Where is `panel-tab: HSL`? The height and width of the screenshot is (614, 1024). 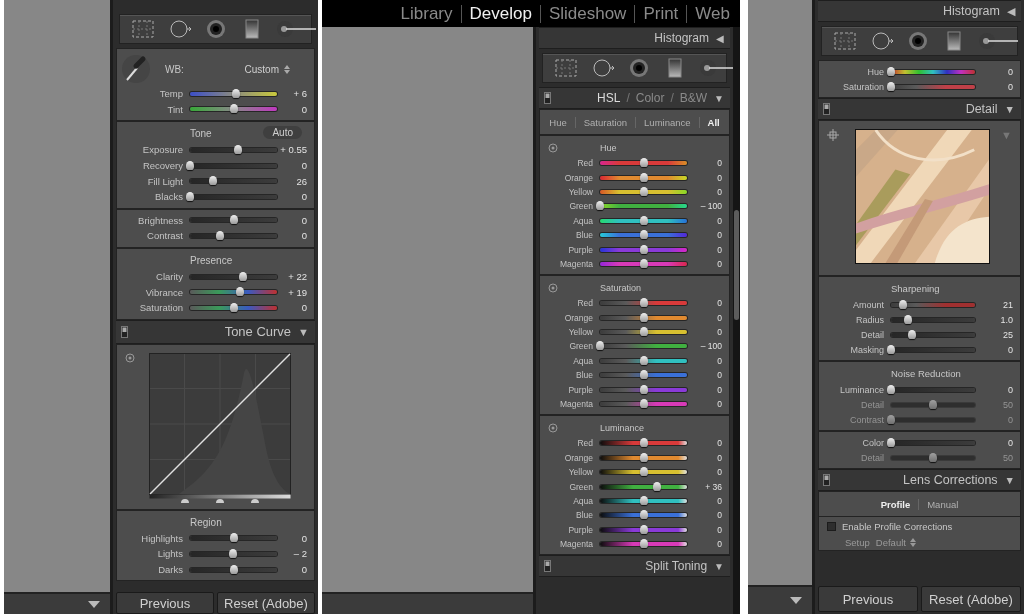
panel-tab: HSL is located at coordinates (609, 98).